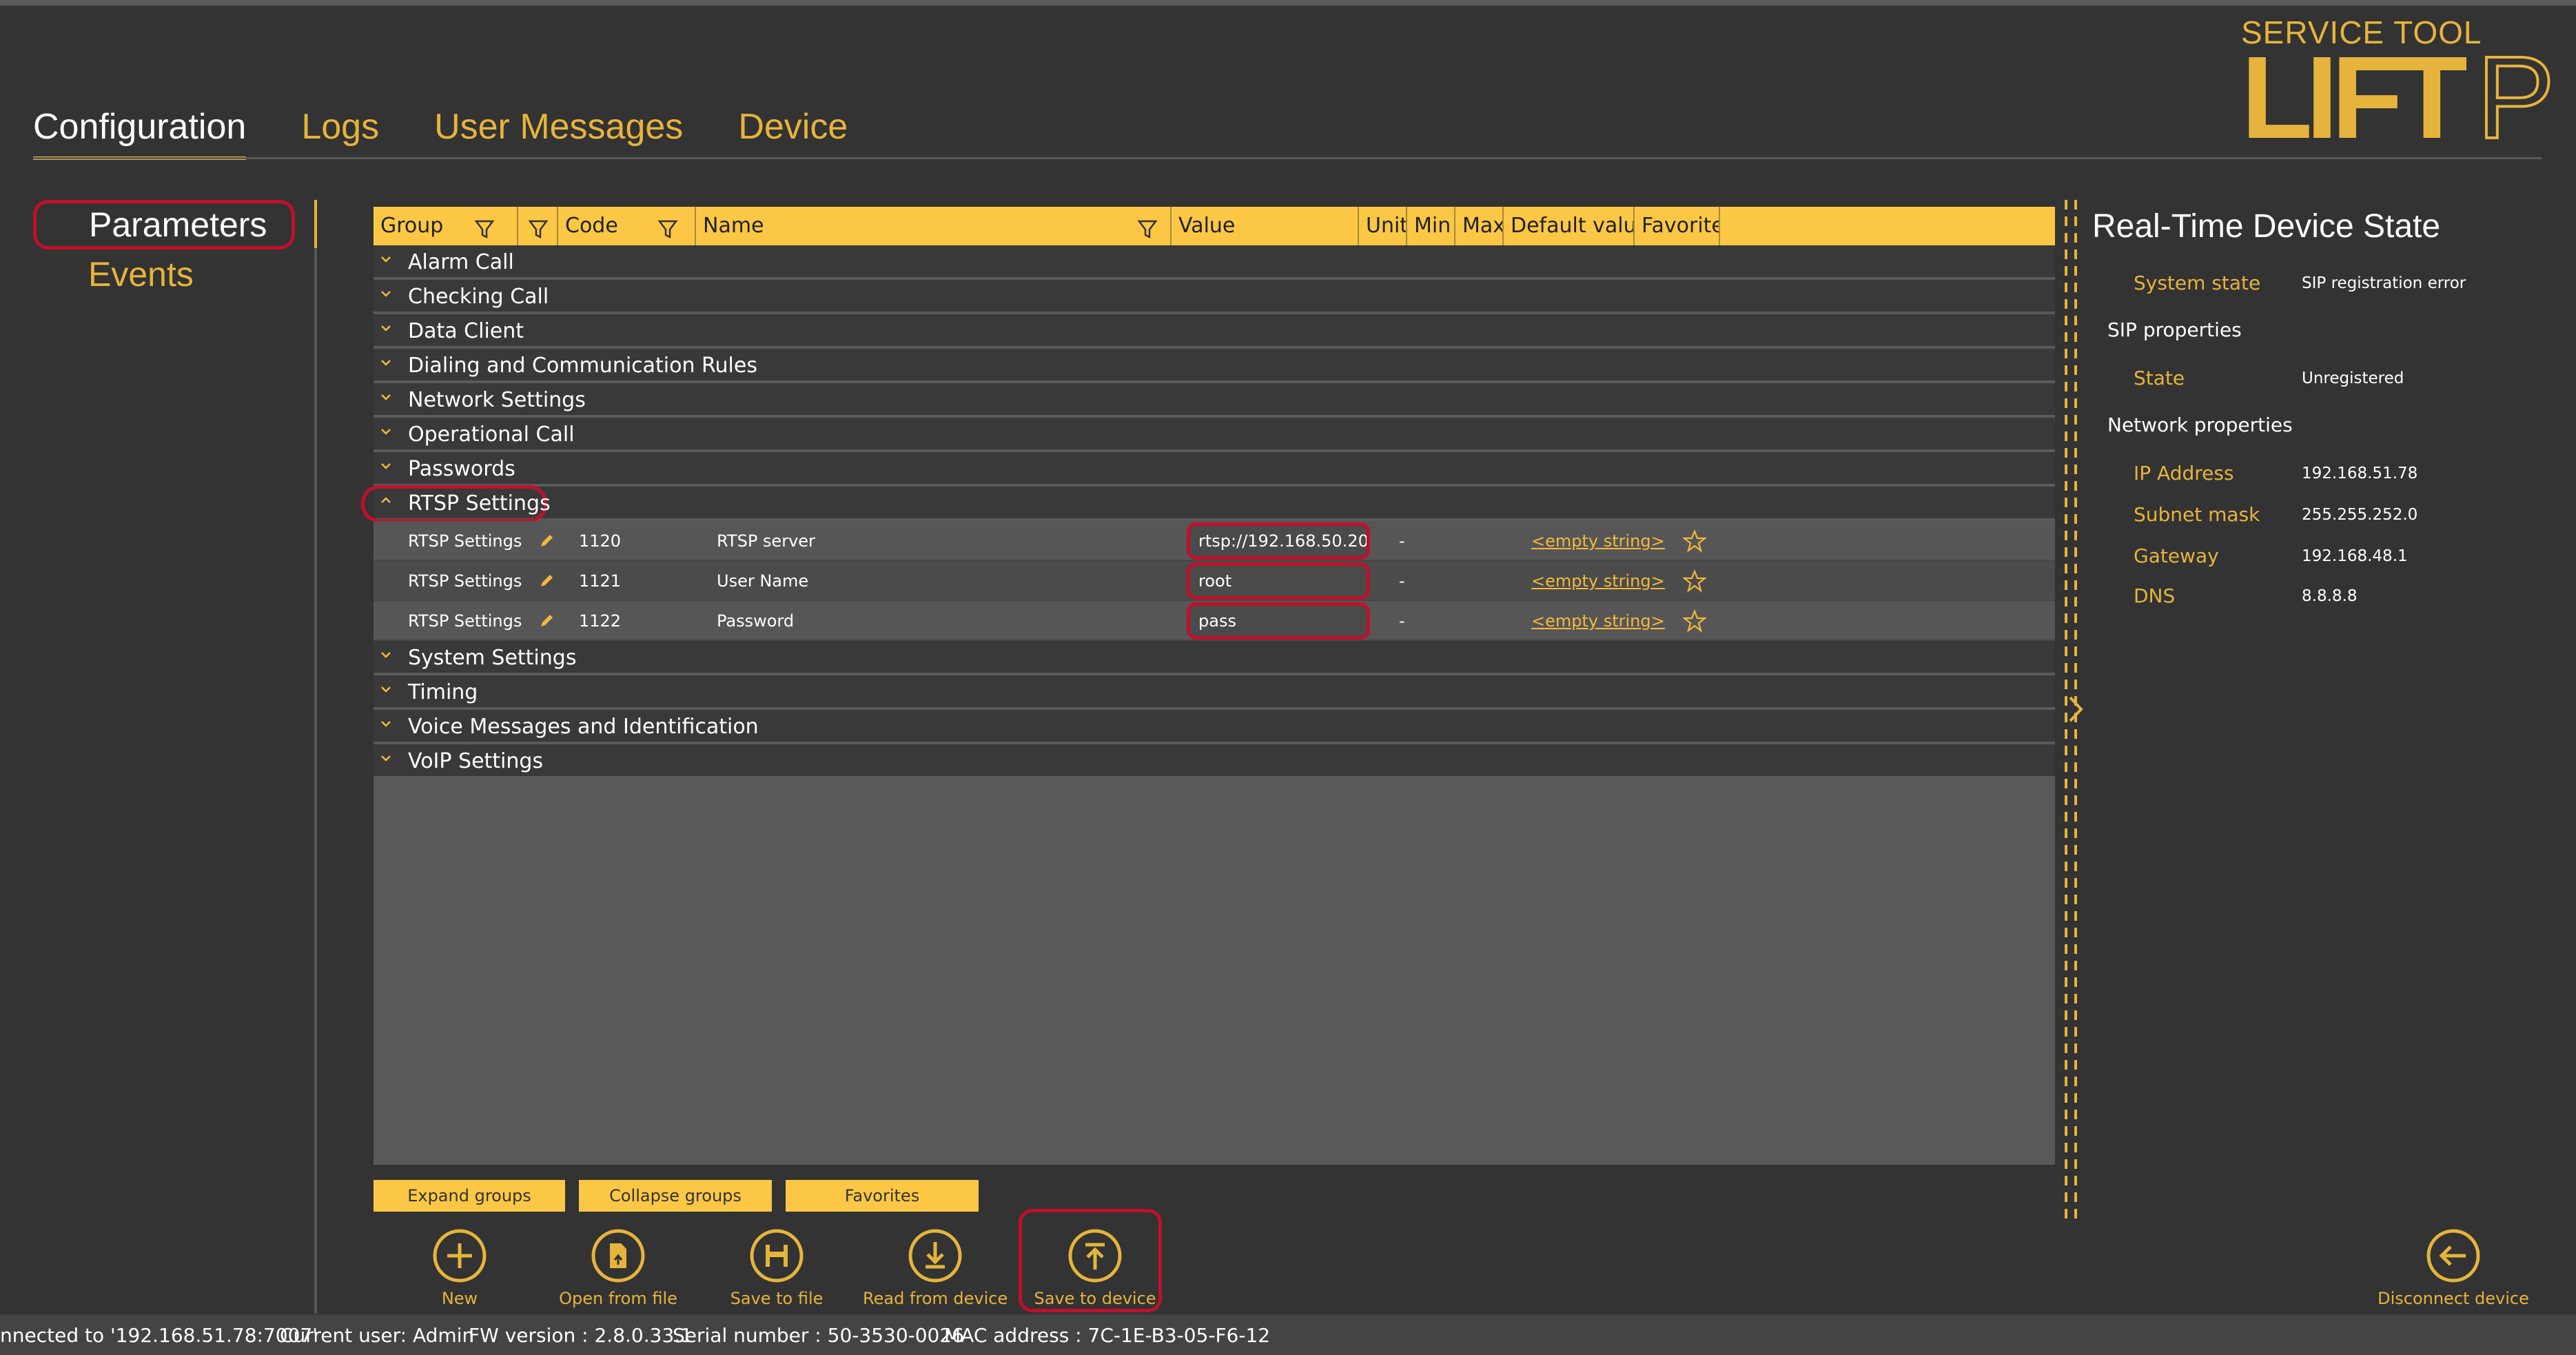 The image size is (2576, 1355). What do you see at coordinates (1677, 226) in the screenshot?
I see `header-favorites: Favorites` at bounding box center [1677, 226].